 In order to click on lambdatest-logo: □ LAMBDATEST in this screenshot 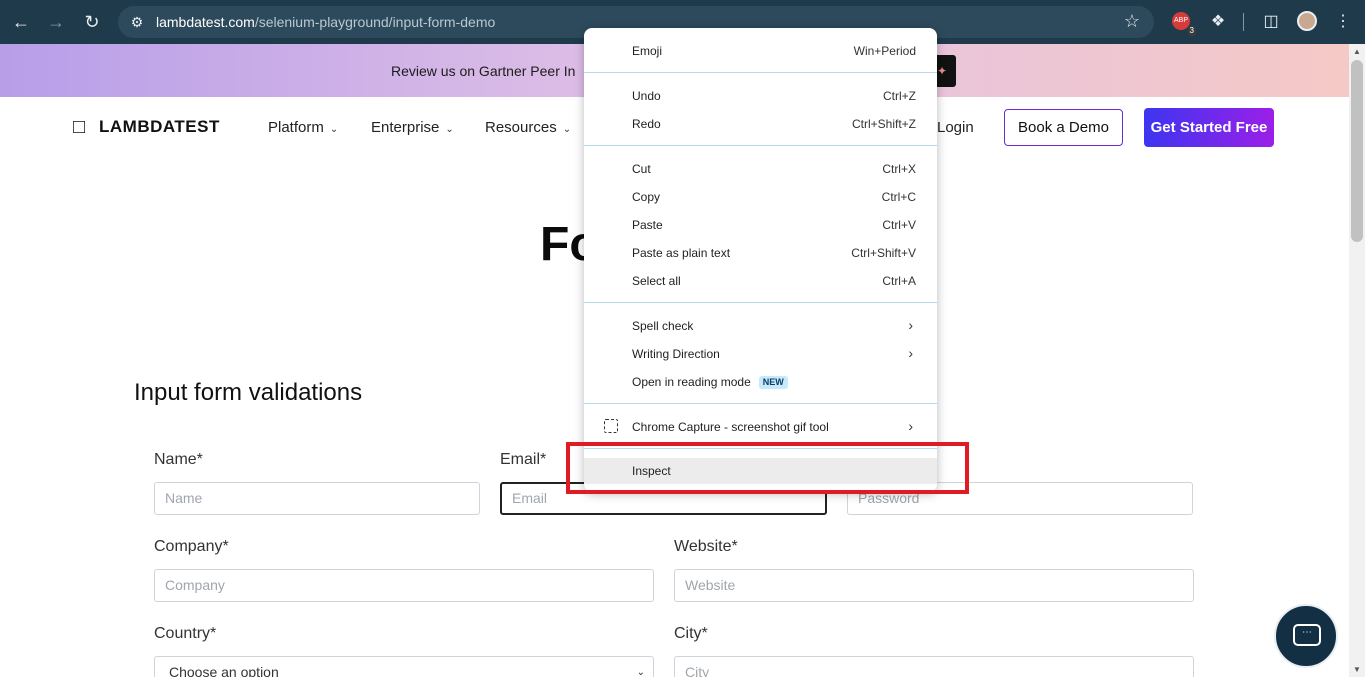, I will do `click(146, 127)`.